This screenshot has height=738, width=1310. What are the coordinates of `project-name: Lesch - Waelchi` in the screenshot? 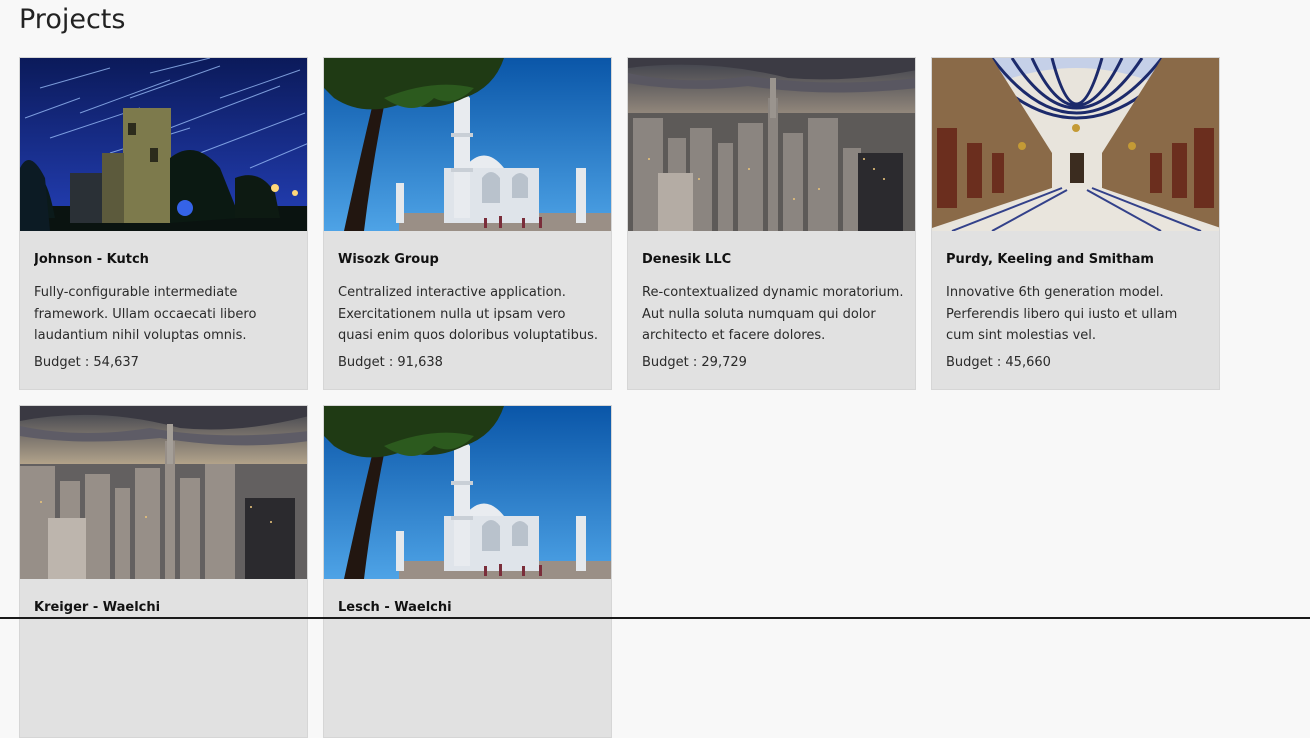 It's located at (469, 608).